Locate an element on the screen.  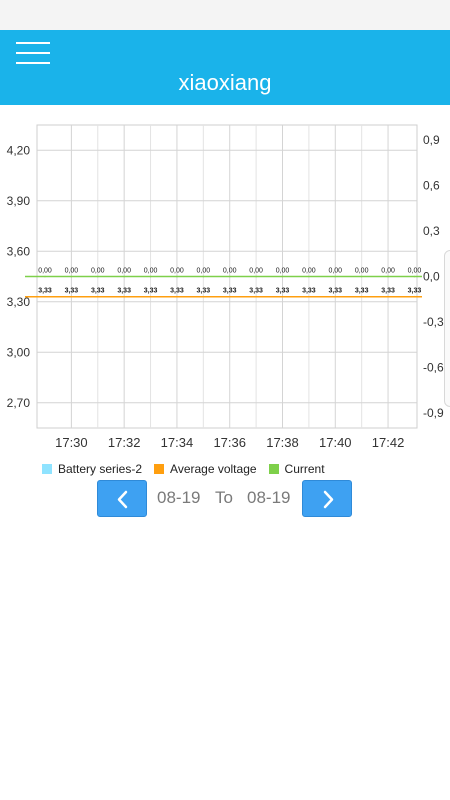
y-right-tick-label: 0,6 is located at coordinates (431, 186).